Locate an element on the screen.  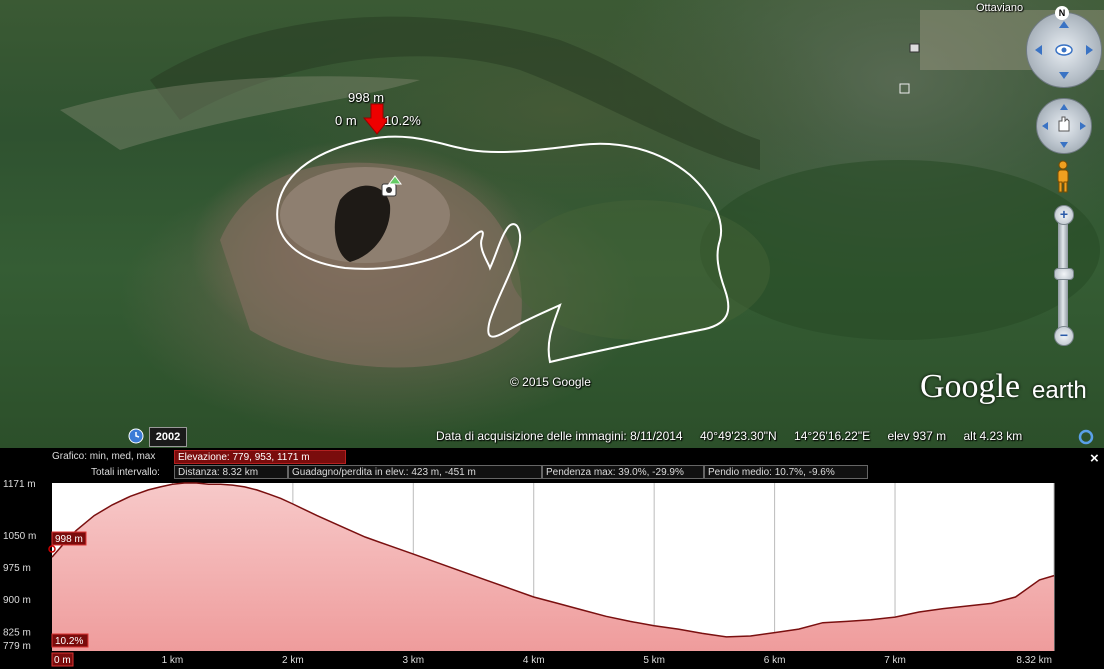
x-tick-label: 4 km is located at coordinates (534, 660).